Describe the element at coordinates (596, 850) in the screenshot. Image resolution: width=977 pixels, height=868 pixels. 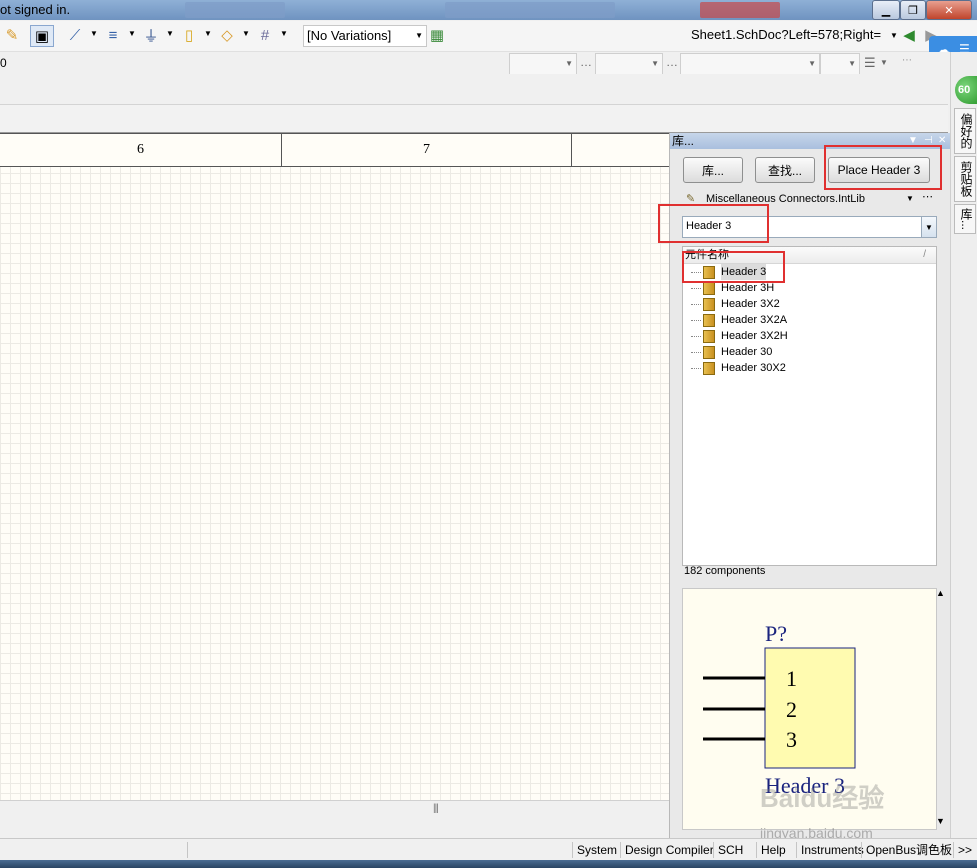
I see `status-tab-system: System` at that location.